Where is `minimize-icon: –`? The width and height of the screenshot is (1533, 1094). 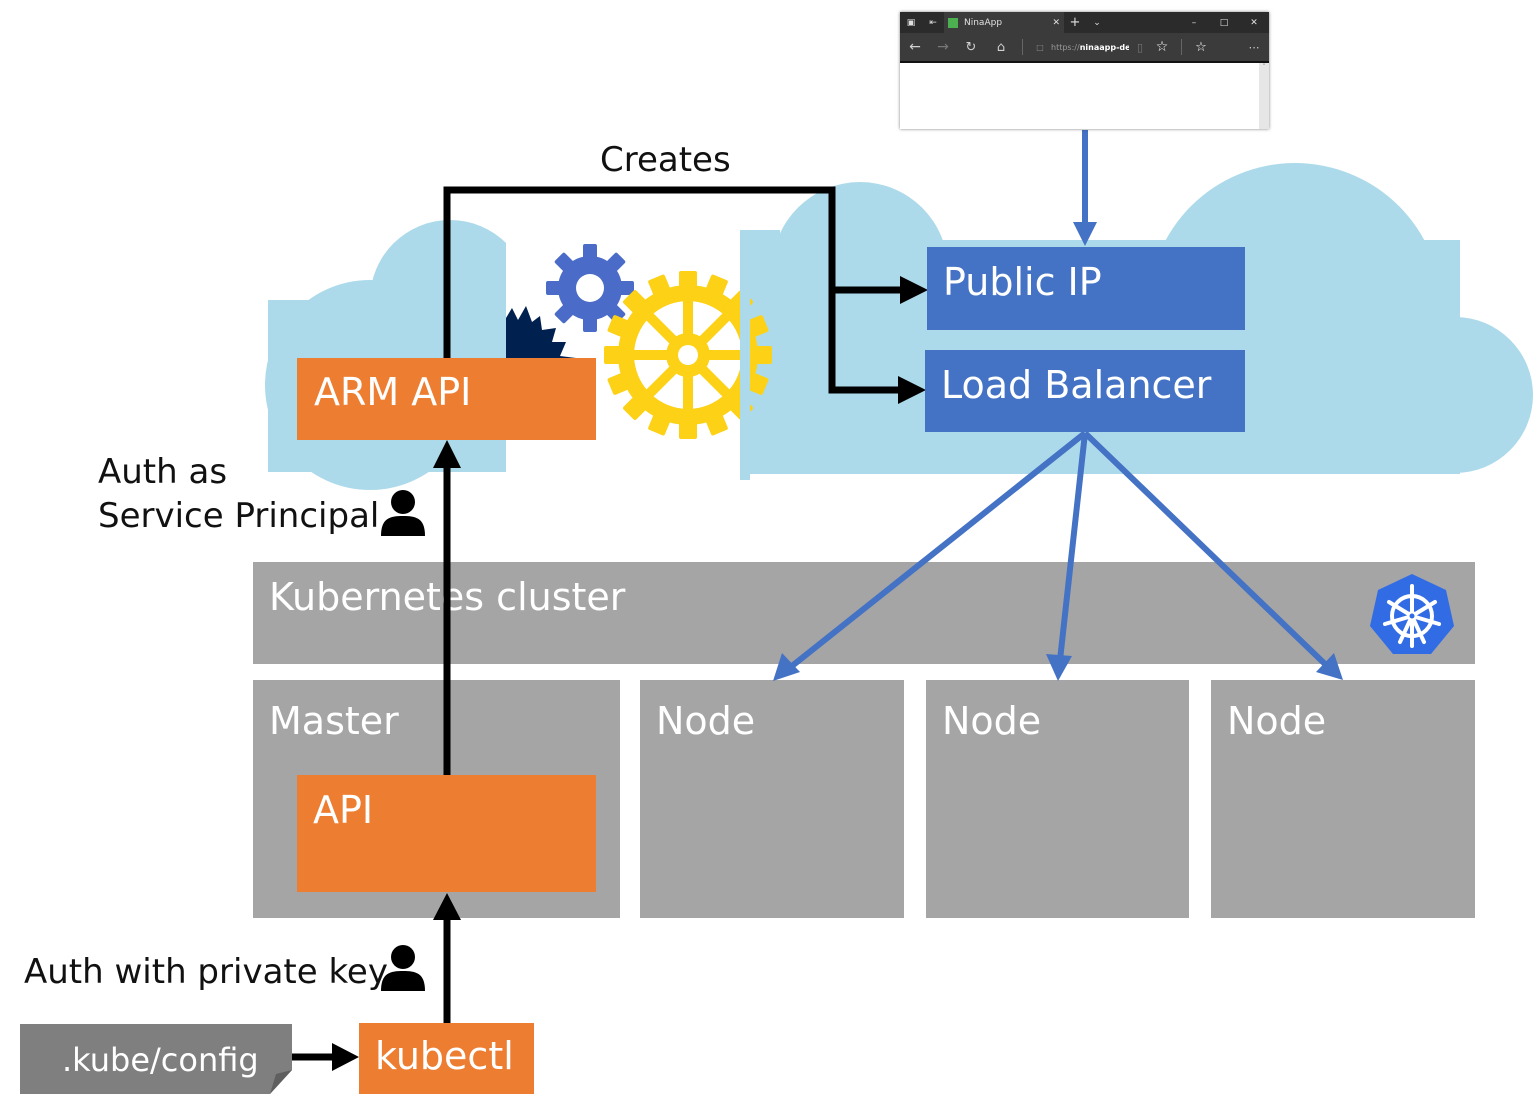 minimize-icon: – is located at coordinates (1194, 23).